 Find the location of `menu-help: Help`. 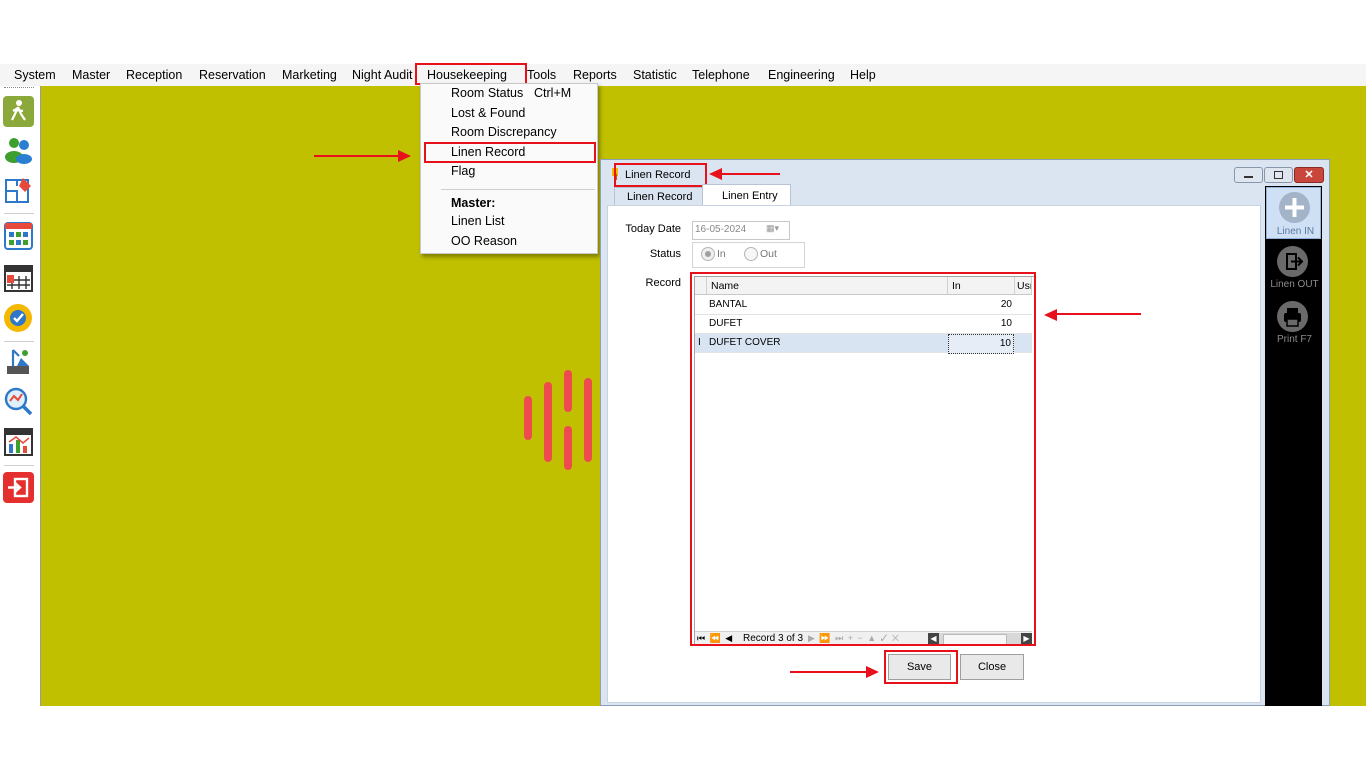

menu-help: Help is located at coordinates (863, 75).